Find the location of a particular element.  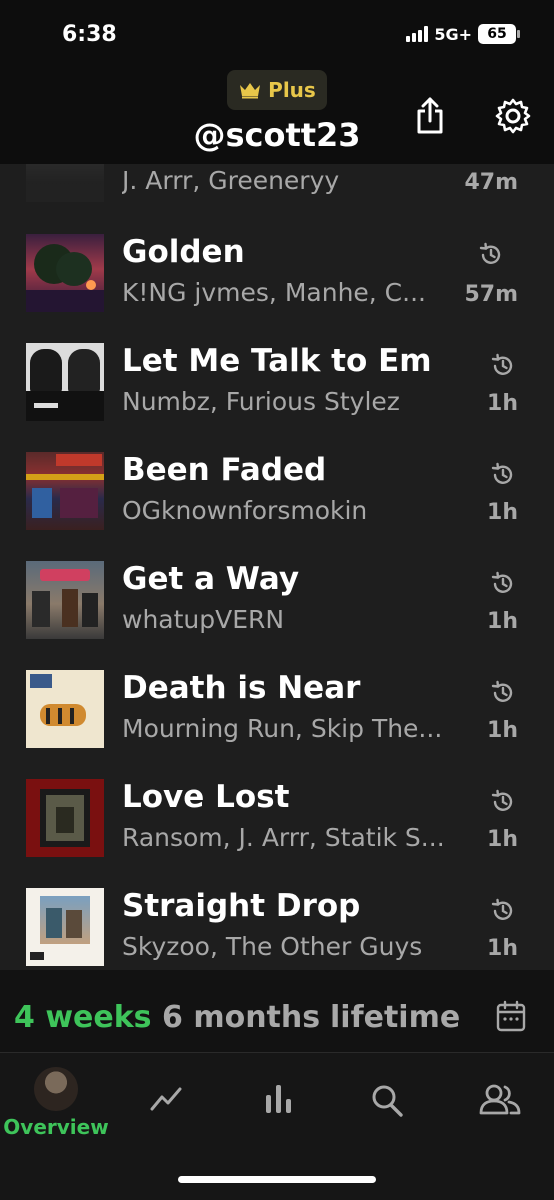

track-time: 57m is located at coordinates (491, 294).